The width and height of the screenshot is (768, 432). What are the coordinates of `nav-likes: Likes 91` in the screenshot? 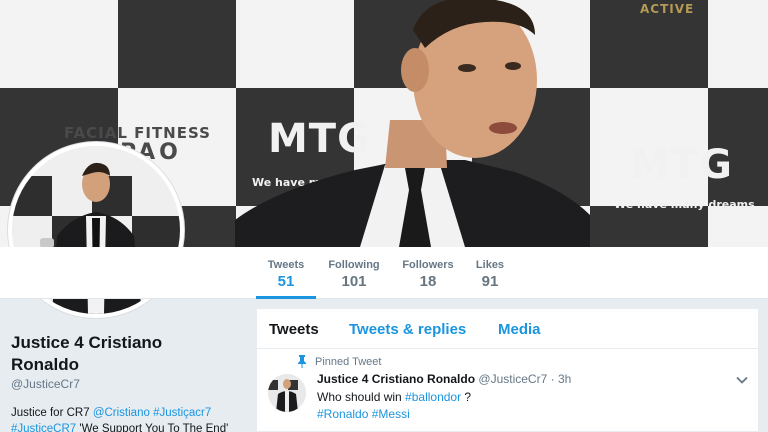 It's located at (490, 273).